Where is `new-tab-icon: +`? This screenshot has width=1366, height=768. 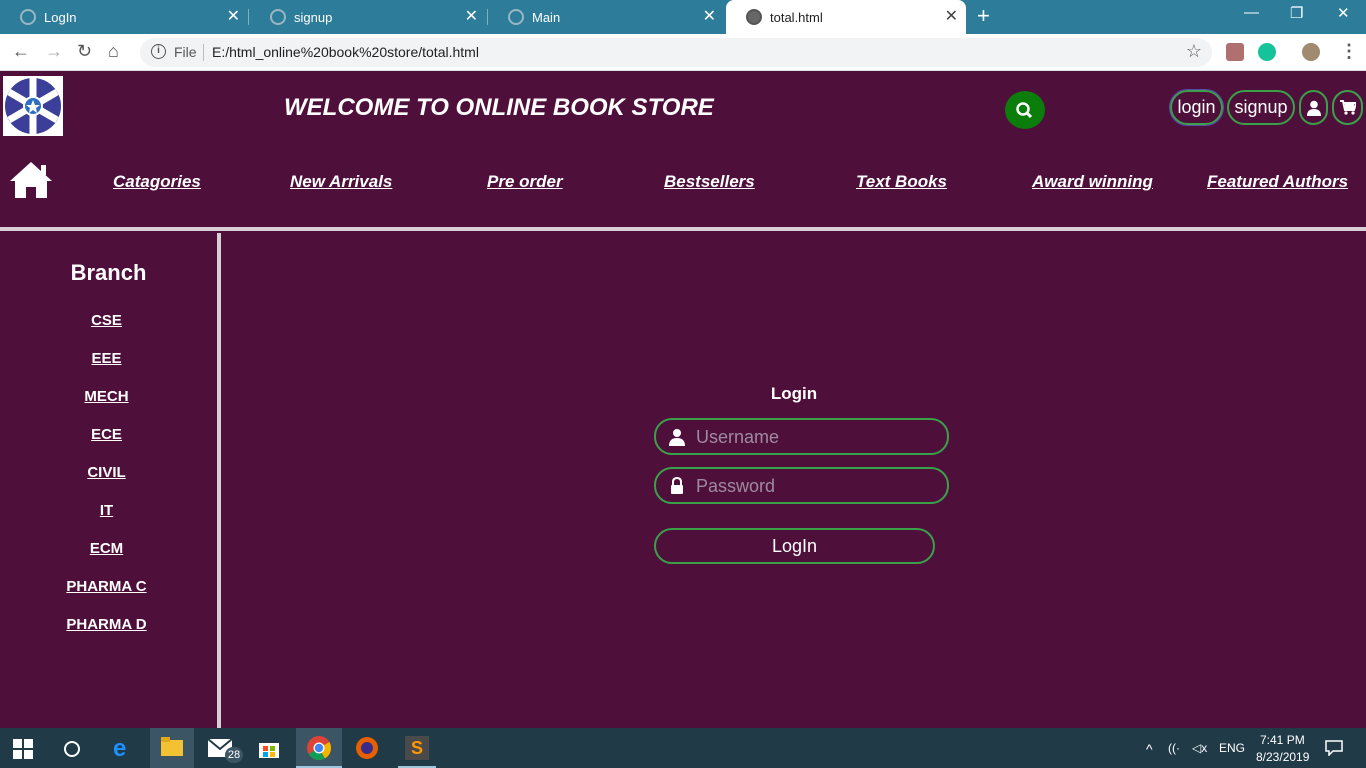
new-tab-icon: + is located at coordinates (983, 16).